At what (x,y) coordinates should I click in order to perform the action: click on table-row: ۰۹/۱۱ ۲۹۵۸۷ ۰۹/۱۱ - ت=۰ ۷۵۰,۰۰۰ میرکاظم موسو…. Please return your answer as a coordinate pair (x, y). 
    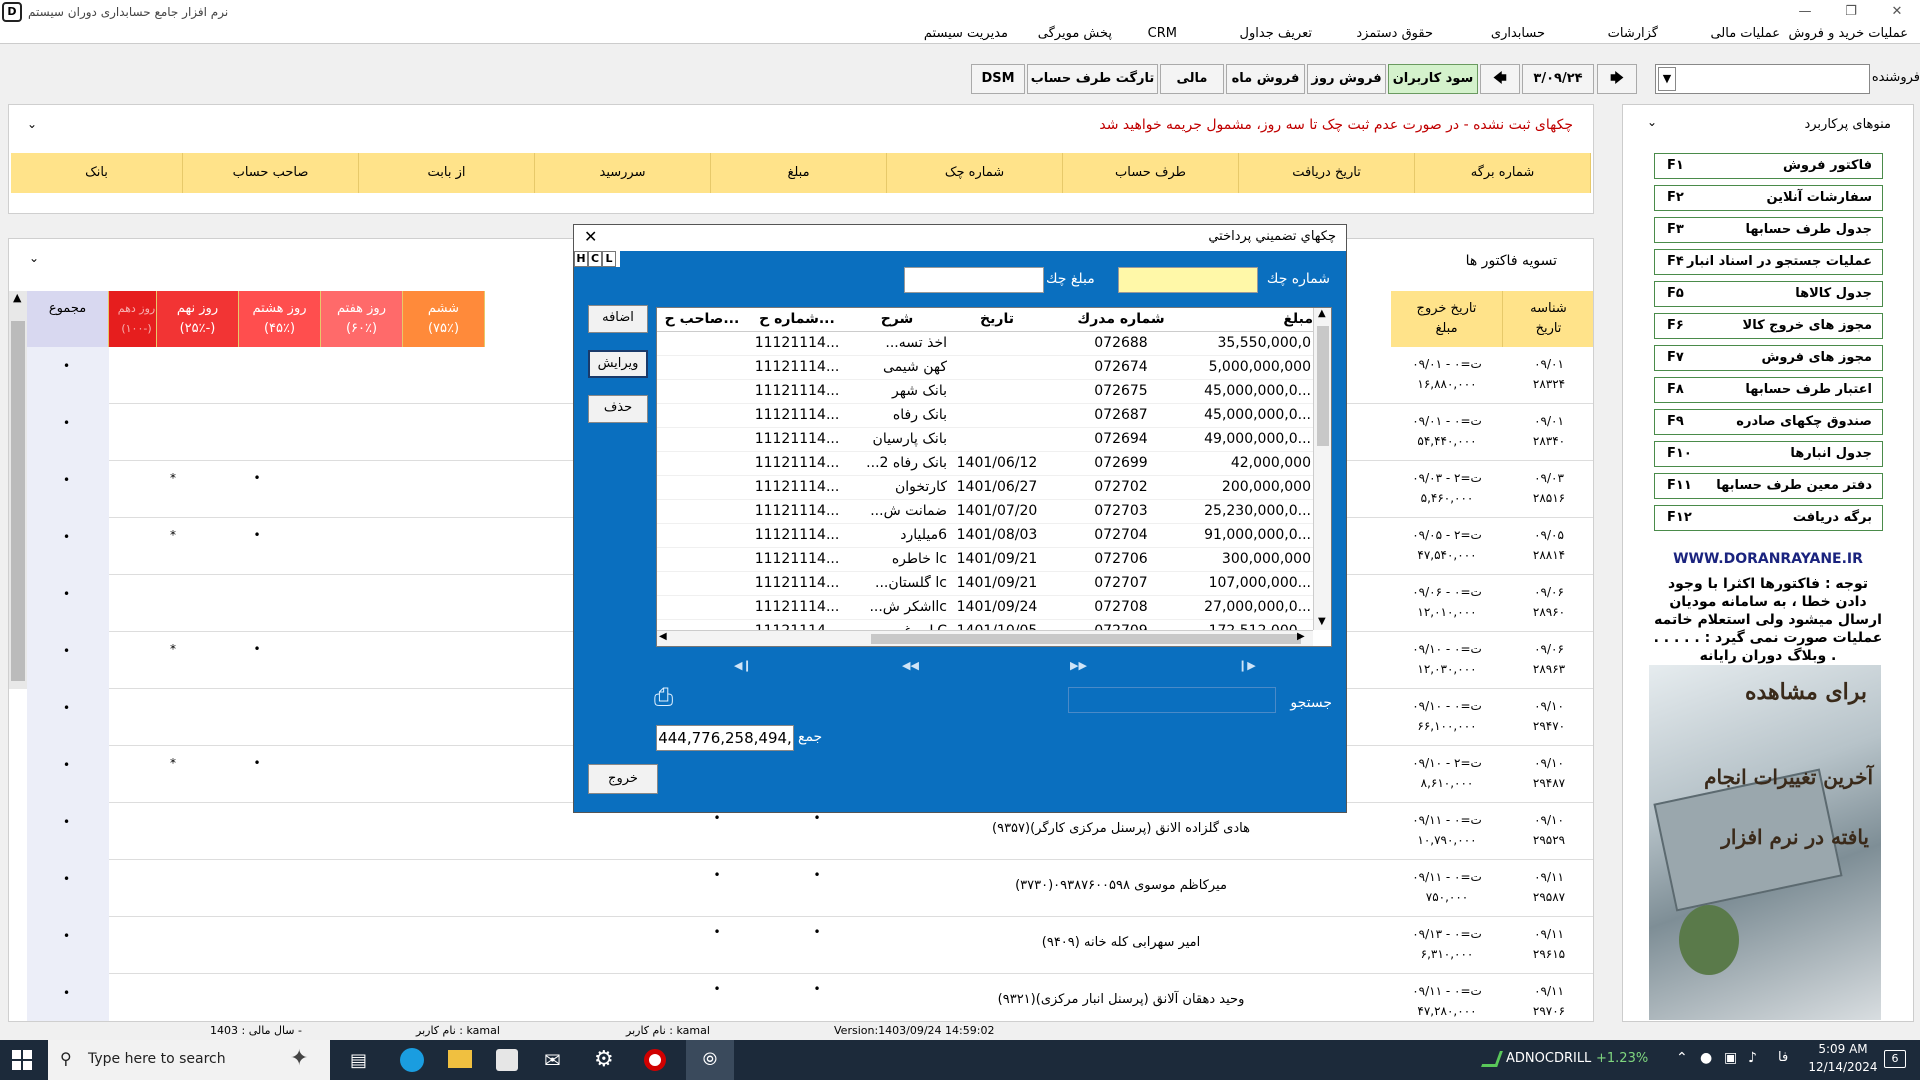
    Looking at the image, I should click on (810, 888).